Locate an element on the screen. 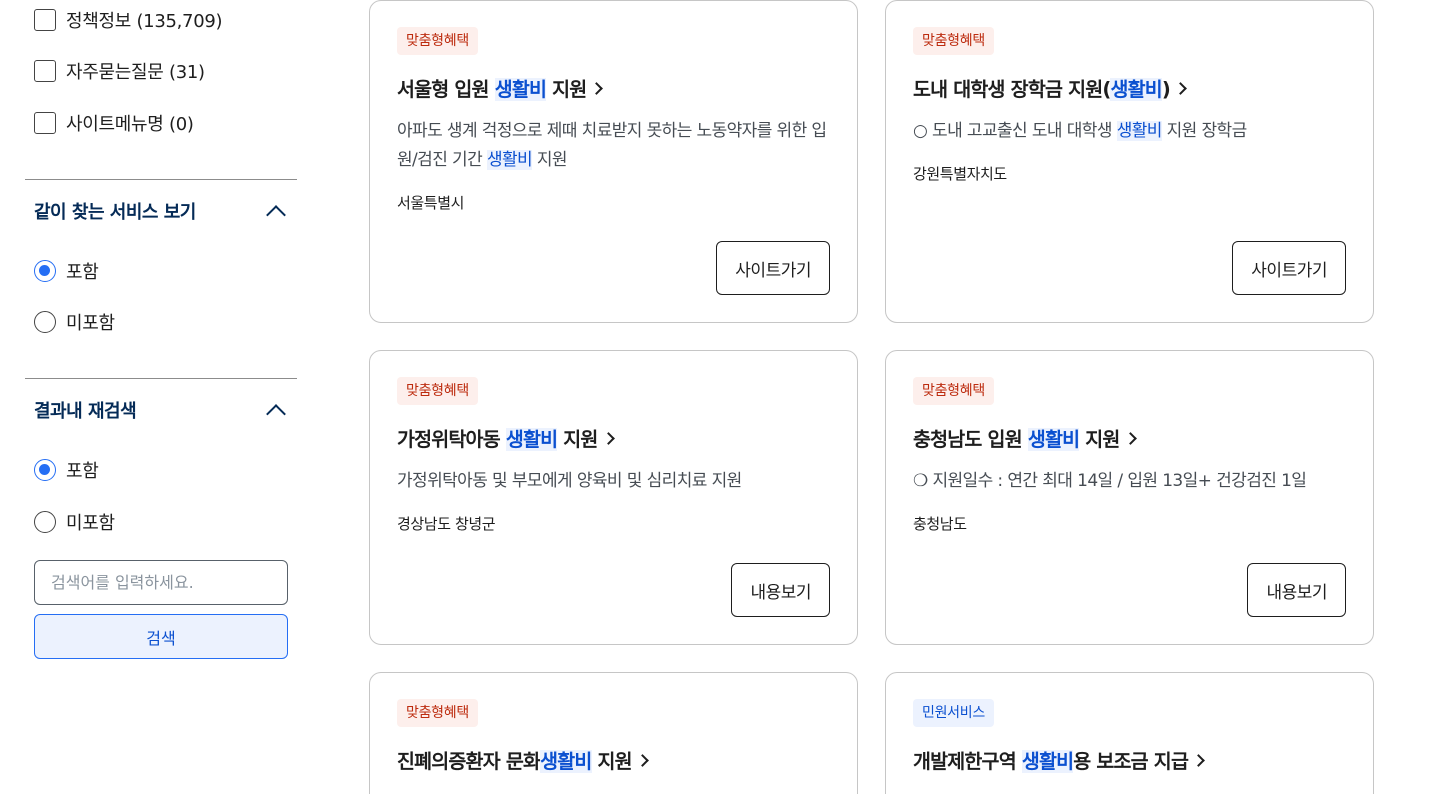 This screenshot has height=794, width=1451. card-title-link: 개발제한구역 생활비용 보조금 지급 is located at coordinates (1133, 759).